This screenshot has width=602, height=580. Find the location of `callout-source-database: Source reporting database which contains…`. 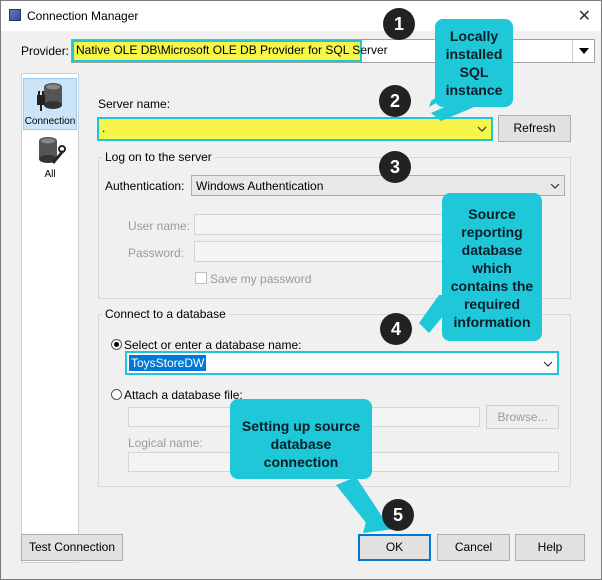

callout-source-database: Source reporting database which contains… is located at coordinates (492, 267).